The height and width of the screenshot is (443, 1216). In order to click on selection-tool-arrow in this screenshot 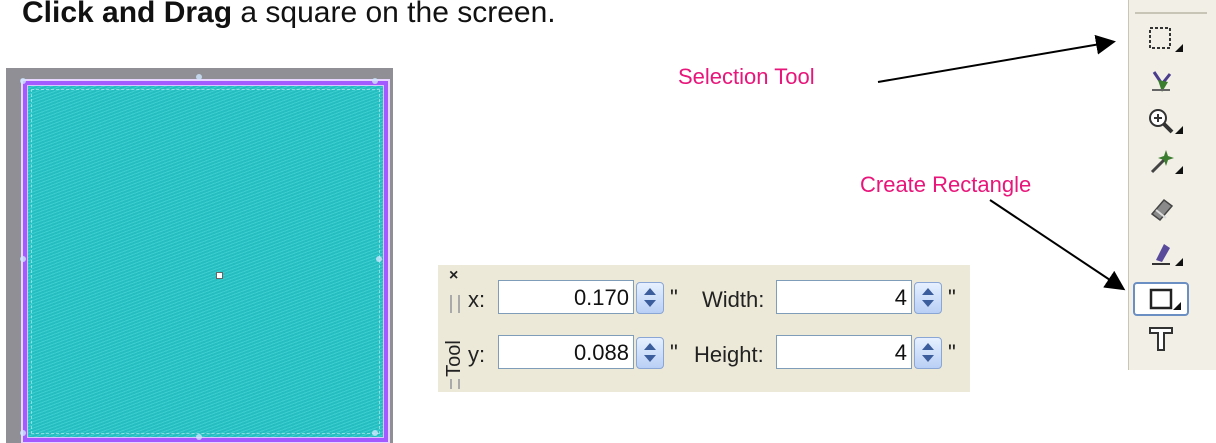, I will do `click(996, 58)`.